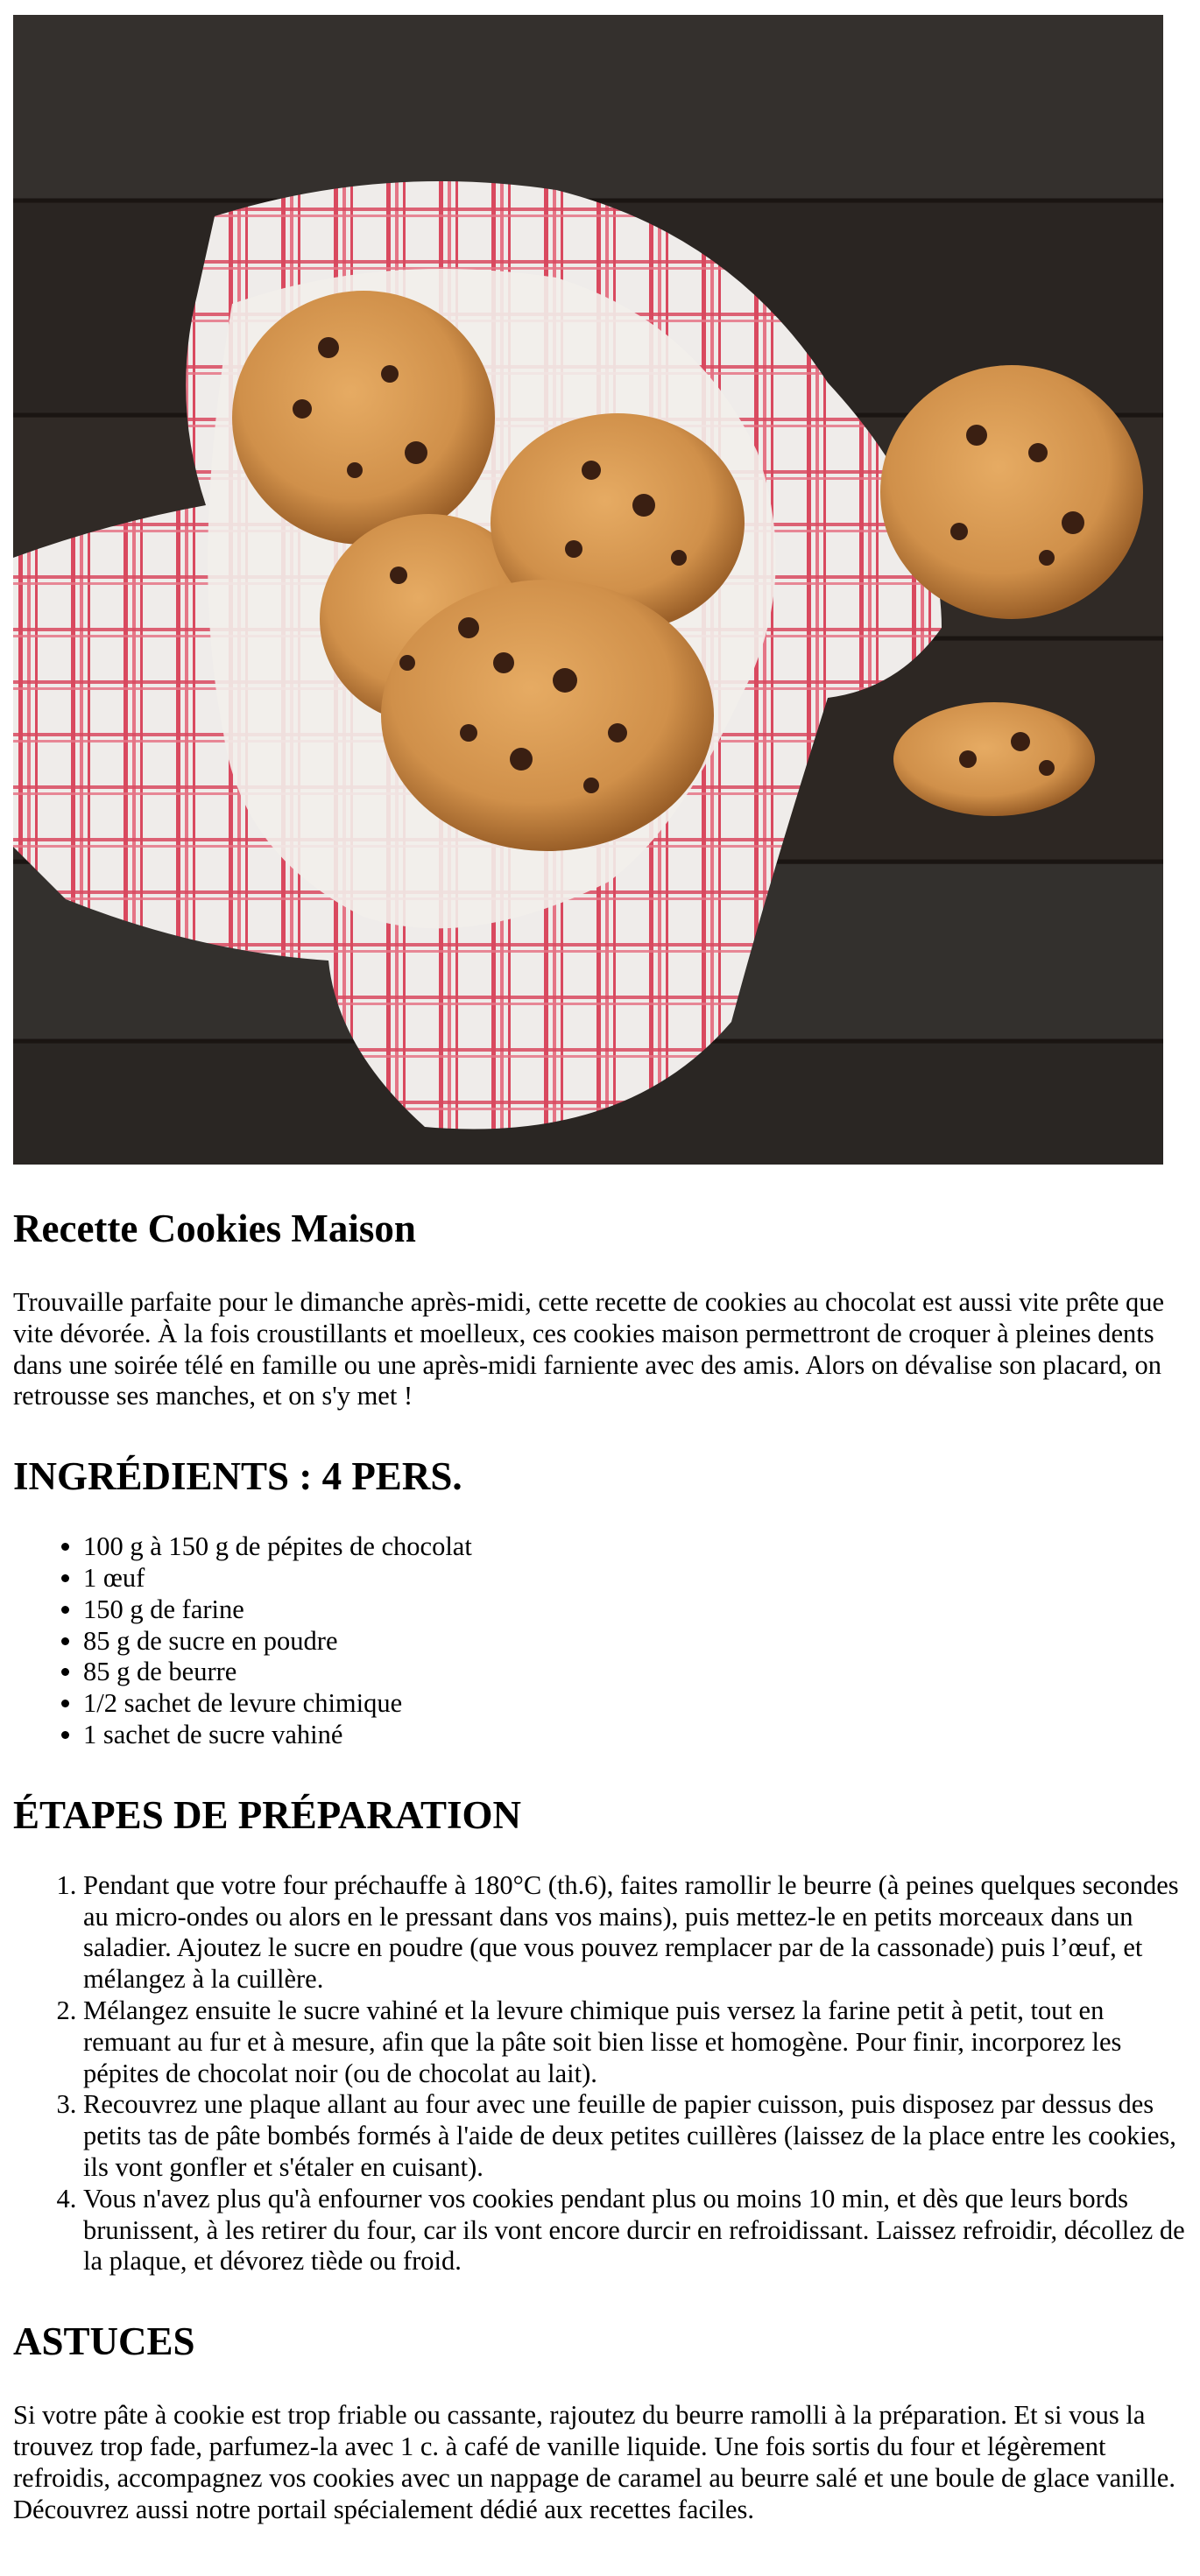  What do you see at coordinates (635, 1735) in the screenshot?
I see `ingredient-item: 1 sachet de sucre vahiné` at bounding box center [635, 1735].